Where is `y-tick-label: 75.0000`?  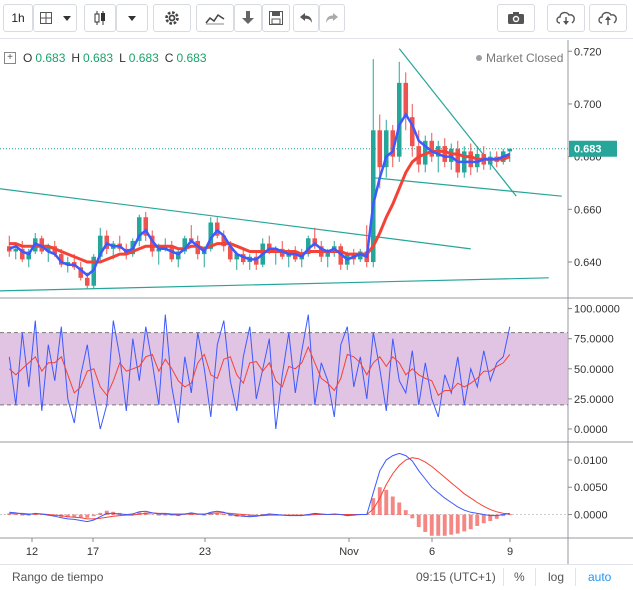 y-tick-label: 75.0000 is located at coordinates (594, 340).